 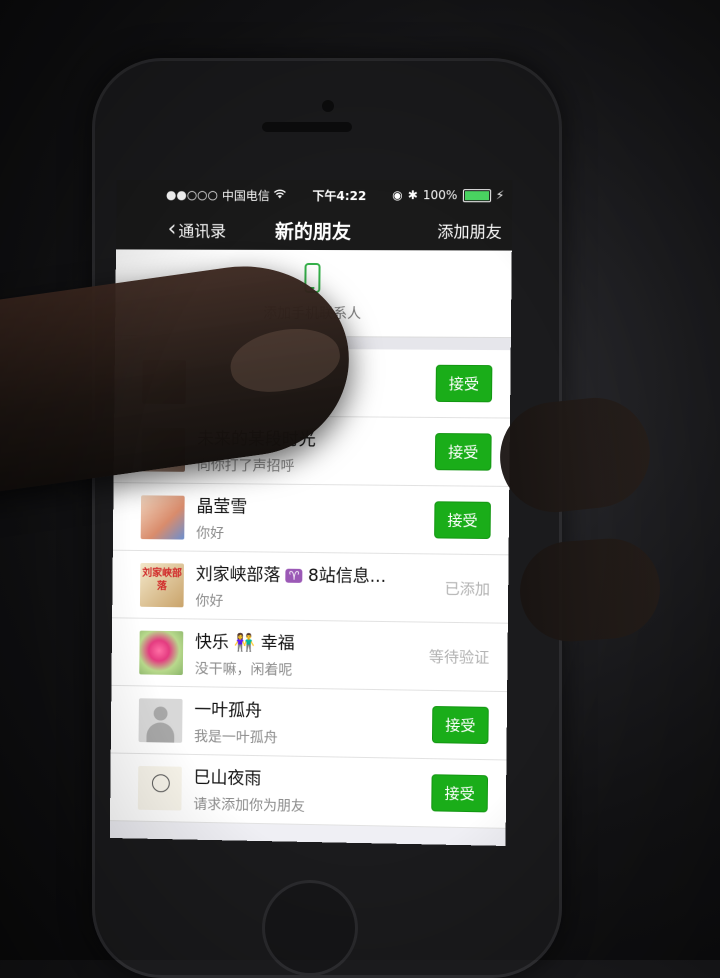 What do you see at coordinates (469, 230) in the screenshot?
I see `add-friend-button: 添加朋友` at bounding box center [469, 230].